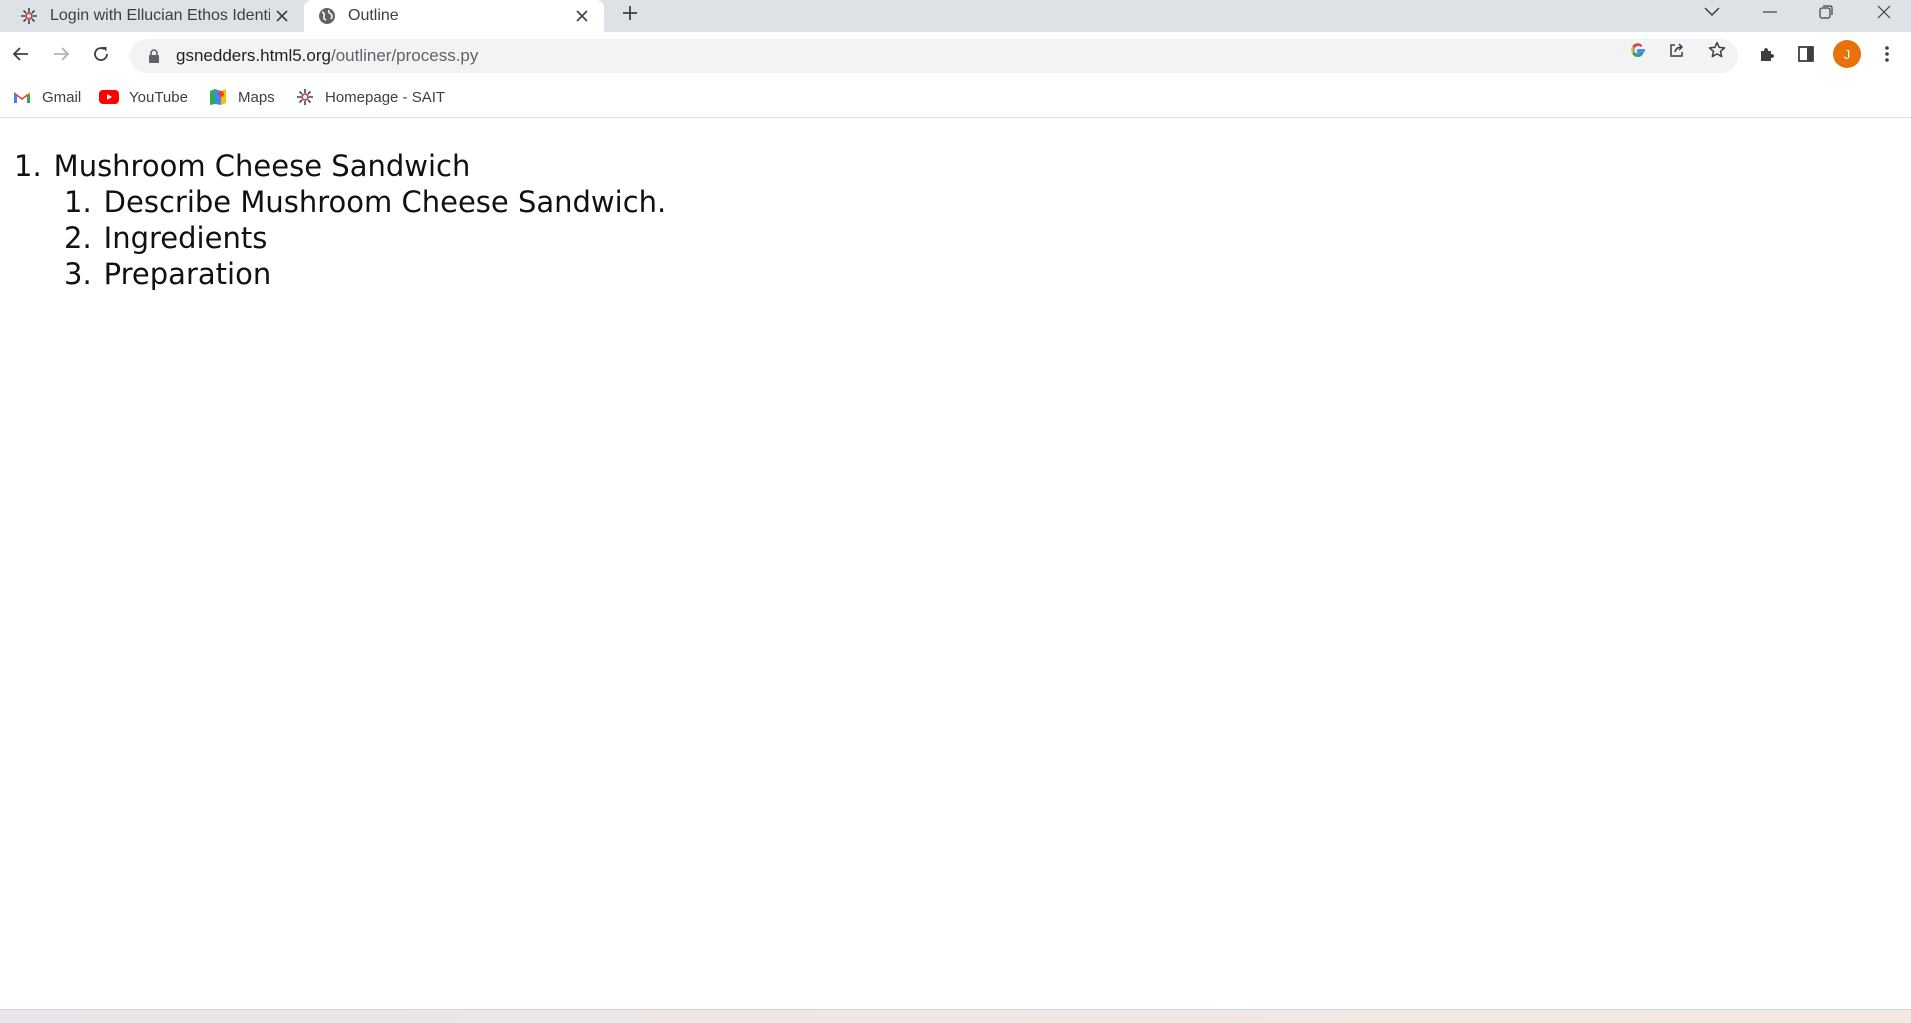 The width and height of the screenshot is (1911, 1023). I want to click on outline-title: Mushroom Cheese Sandwich, so click(262, 166).